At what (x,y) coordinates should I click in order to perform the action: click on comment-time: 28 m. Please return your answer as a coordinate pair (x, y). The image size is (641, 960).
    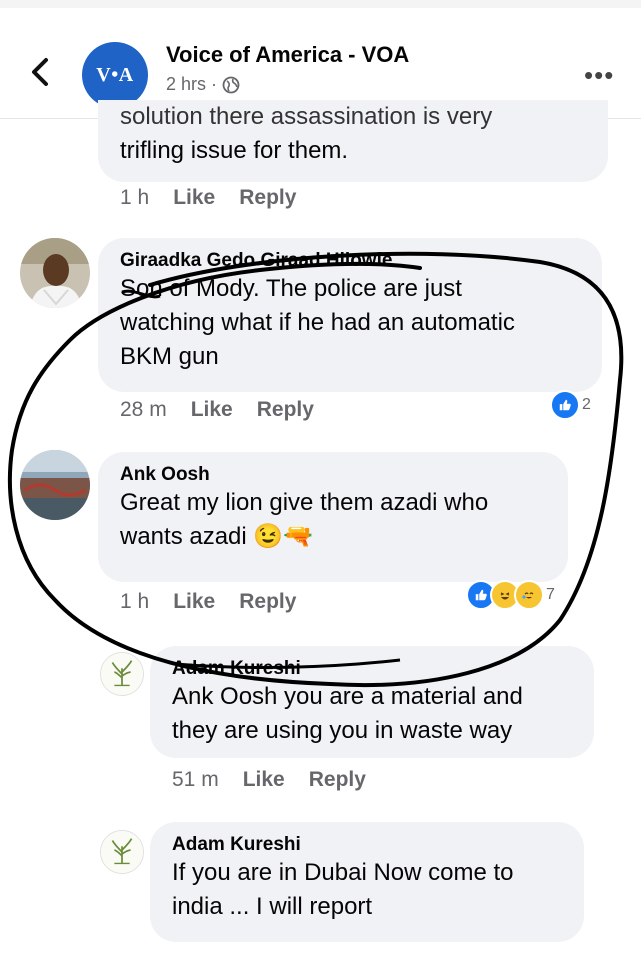
    Looking at the image, I should click on (143, 409).